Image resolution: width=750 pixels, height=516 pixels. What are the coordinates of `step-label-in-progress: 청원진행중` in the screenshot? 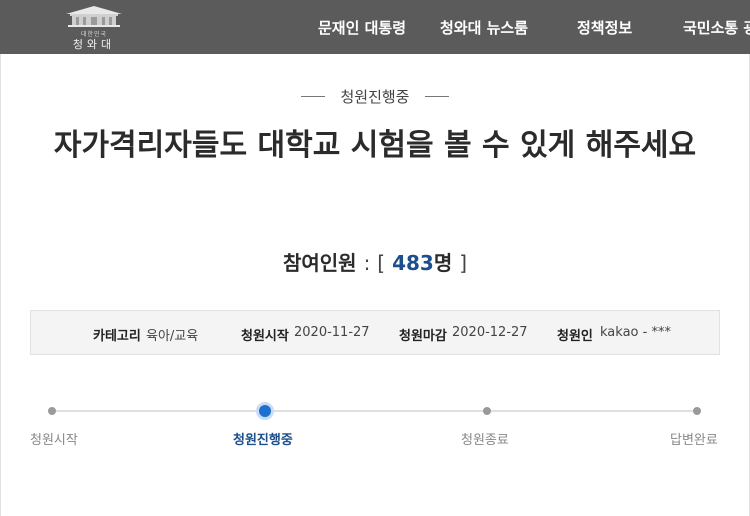 It's located at (263, 440).